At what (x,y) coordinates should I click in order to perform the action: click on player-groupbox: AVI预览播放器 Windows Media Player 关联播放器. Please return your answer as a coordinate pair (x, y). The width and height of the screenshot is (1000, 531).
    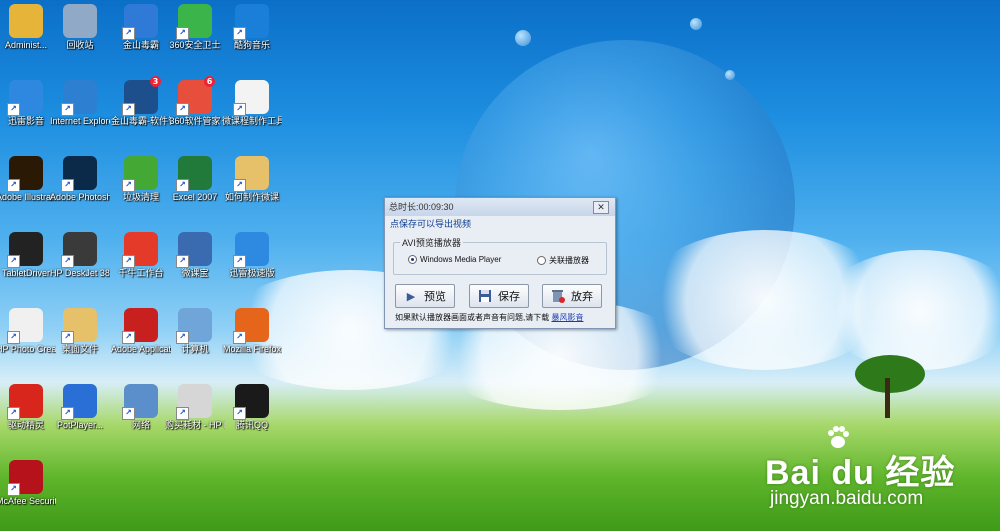
    Looking at the image, I should click on (500, 255).